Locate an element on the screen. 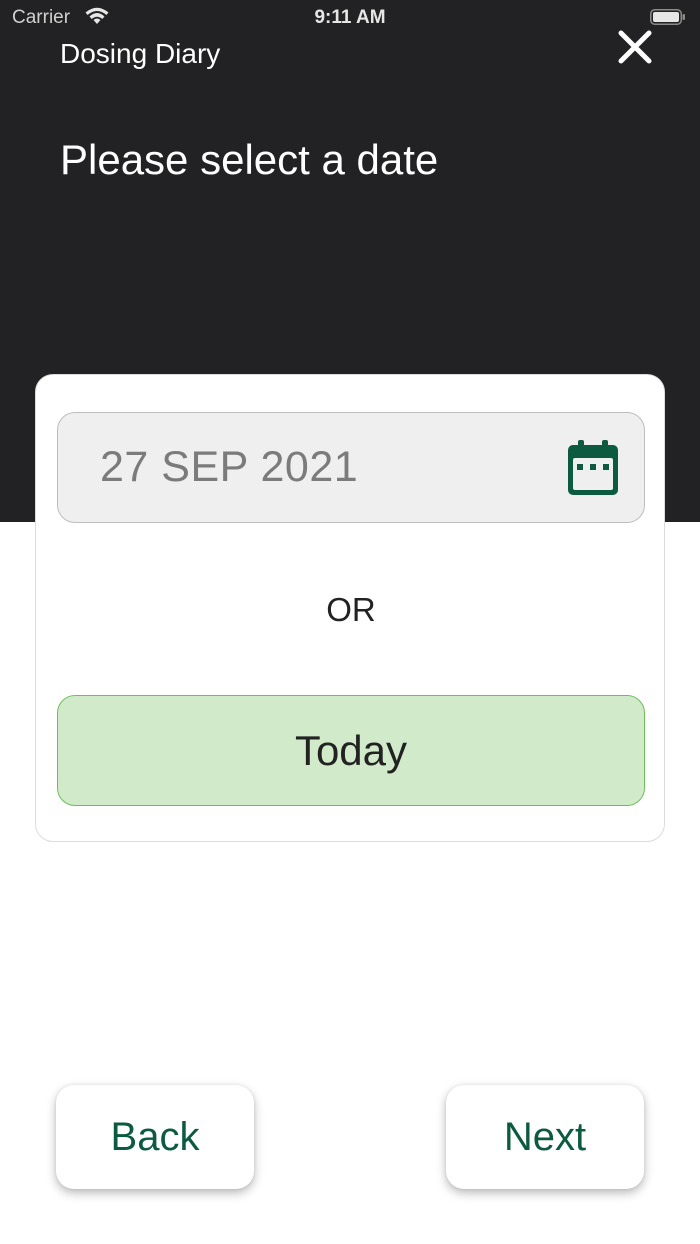  or-divider-label: OR is located at coordinates (351, 609).